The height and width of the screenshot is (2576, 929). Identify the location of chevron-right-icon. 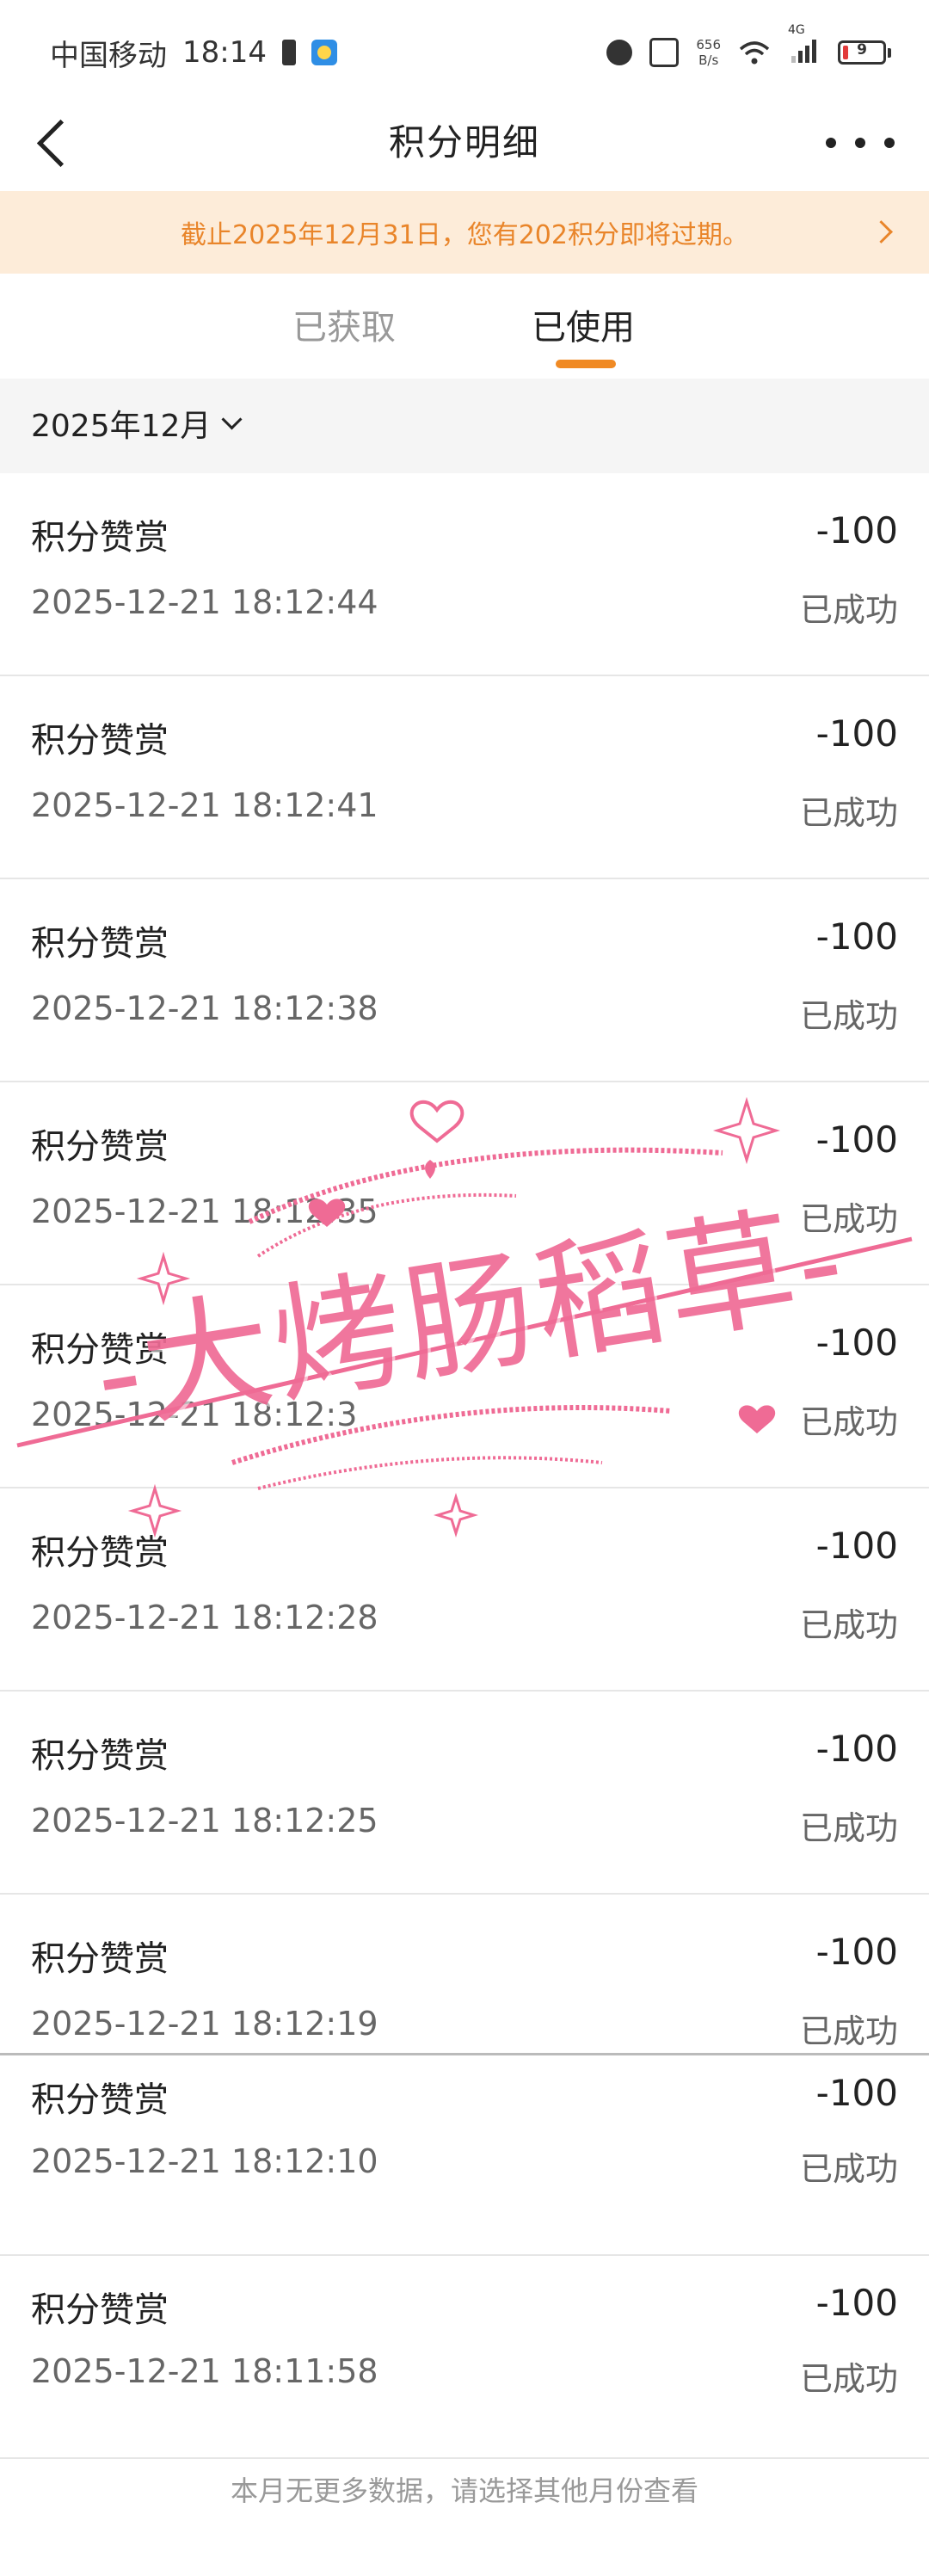
(882, 231).